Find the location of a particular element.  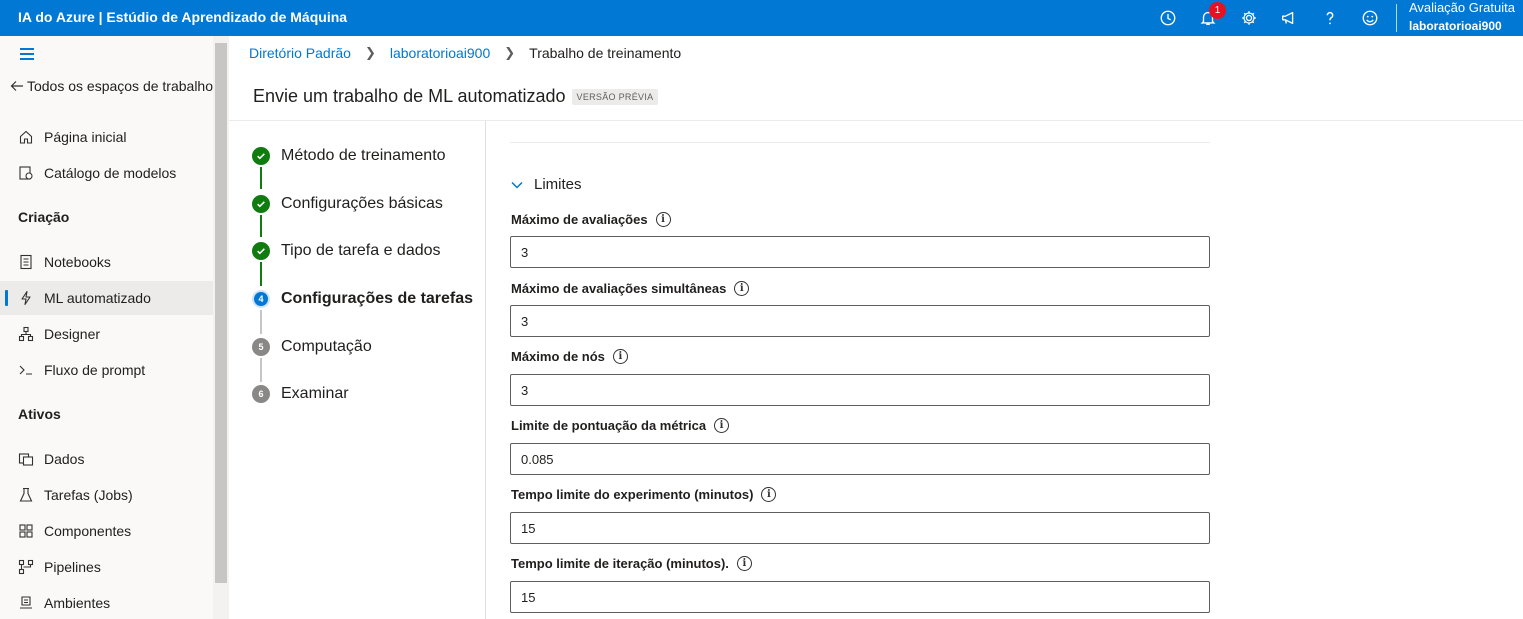

step-label: Tipo de tarefa e dados is located at coordinates (361, 250).